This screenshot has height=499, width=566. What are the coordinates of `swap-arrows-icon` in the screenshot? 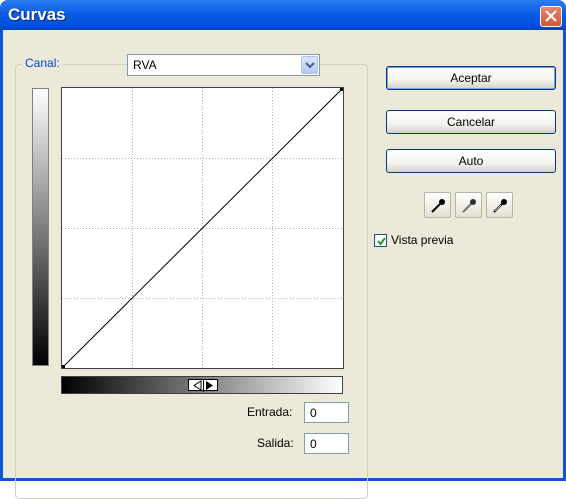 It's located at (203, 386).